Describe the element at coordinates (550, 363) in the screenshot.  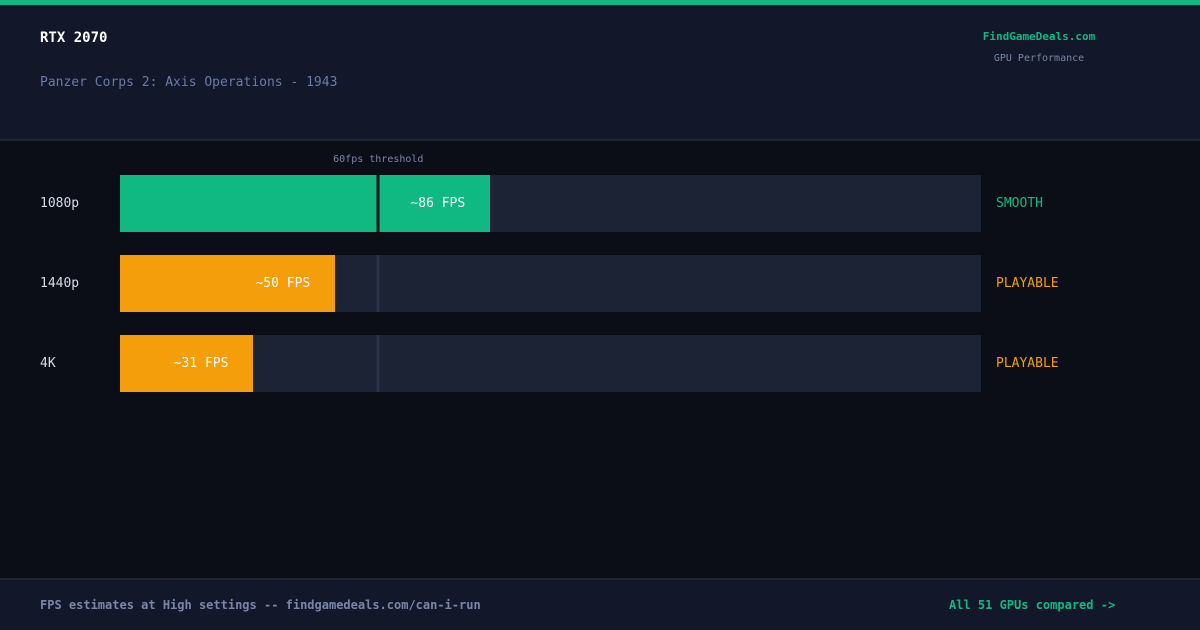
I see `bar-track: ~31 FPS` at that location.